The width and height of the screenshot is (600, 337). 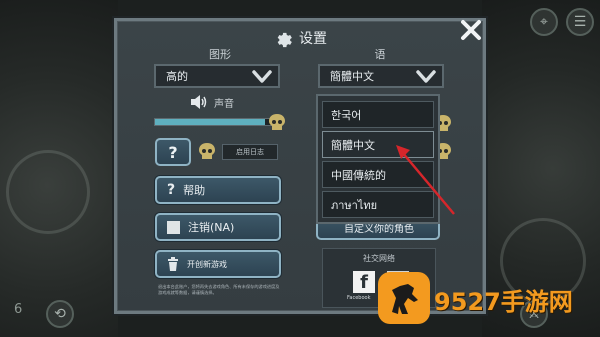 I want to click on close-button, so click(x=471, y=30).